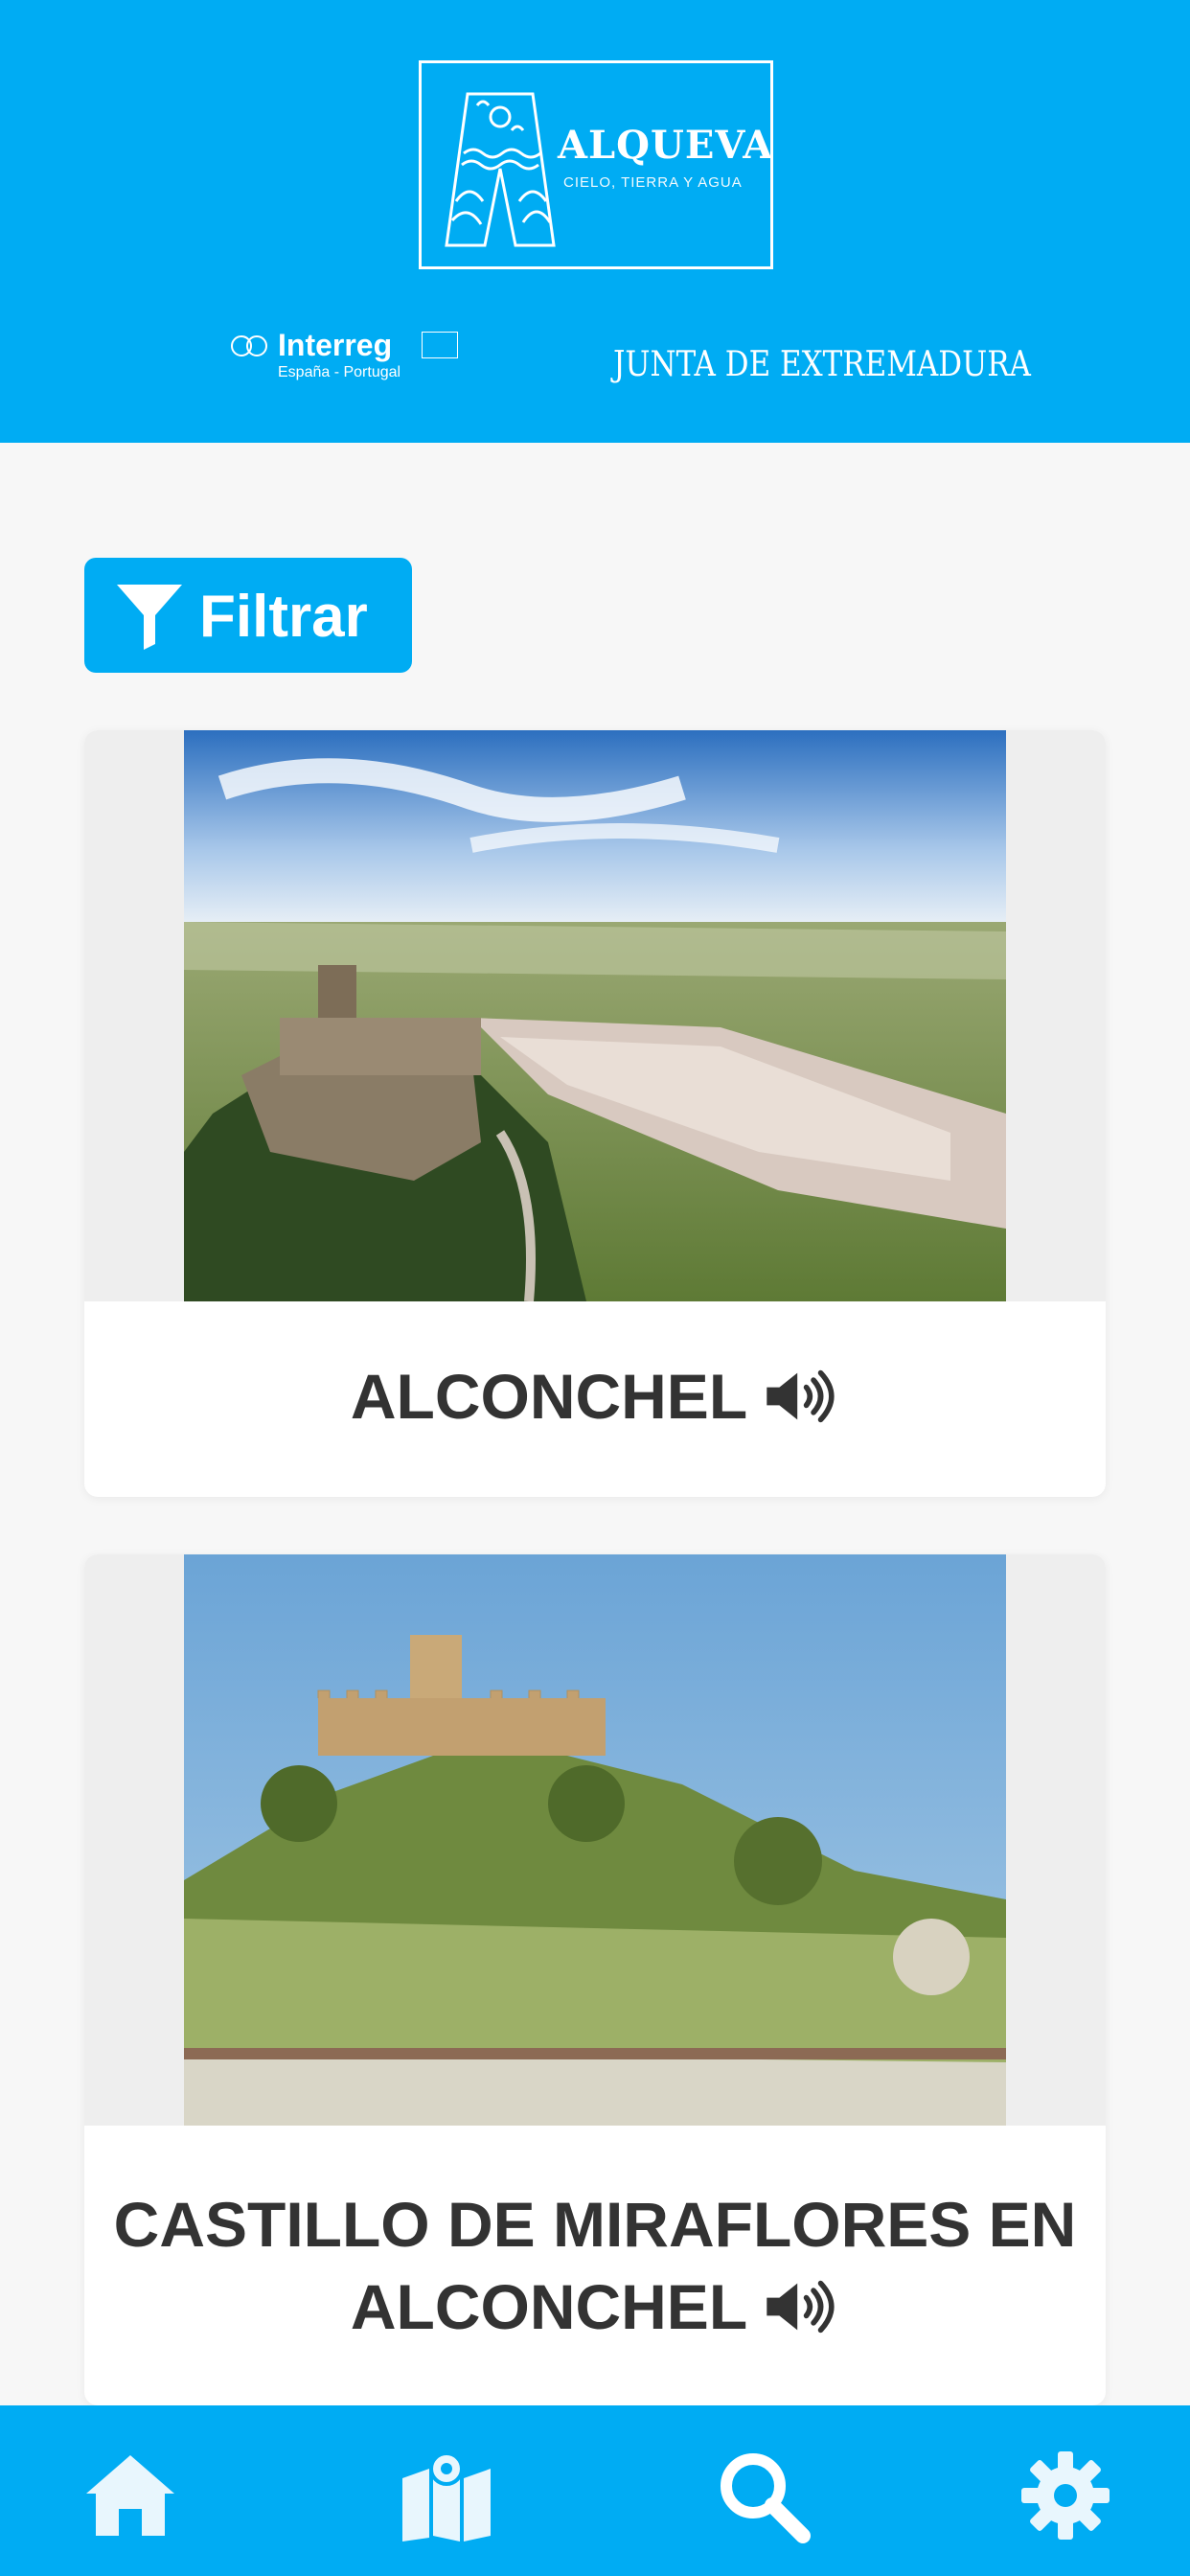  Describe the element at coordinates (595, 2225) in the screenshot. I see `card-title-line1: CASTILLO DE MIRAFLORES EN` at that location.